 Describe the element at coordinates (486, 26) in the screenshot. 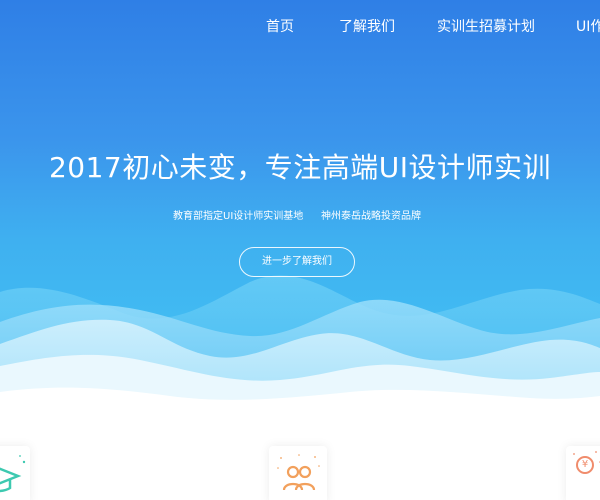

I see `nav-item-recruitment: 实训生招募计划` at that location.